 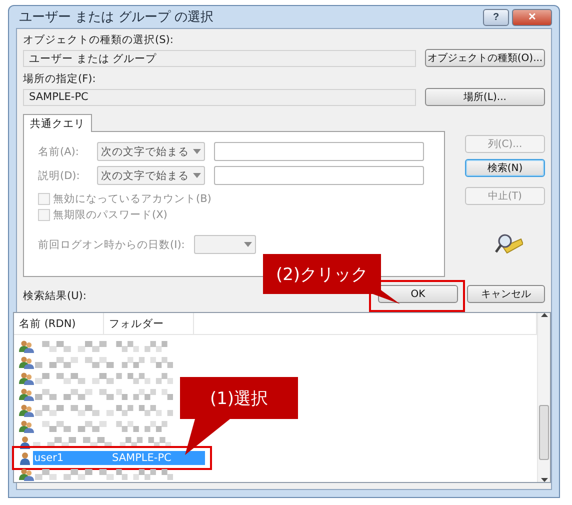 I want to click on days-dropdown, so click(x=225, y=244).